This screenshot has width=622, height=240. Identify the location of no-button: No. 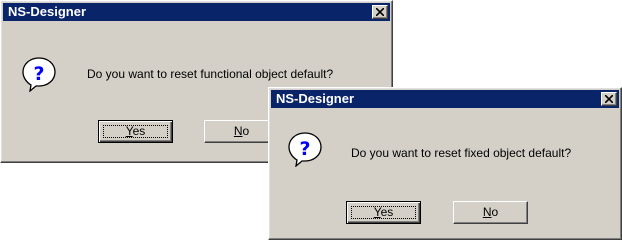
(490, 212).